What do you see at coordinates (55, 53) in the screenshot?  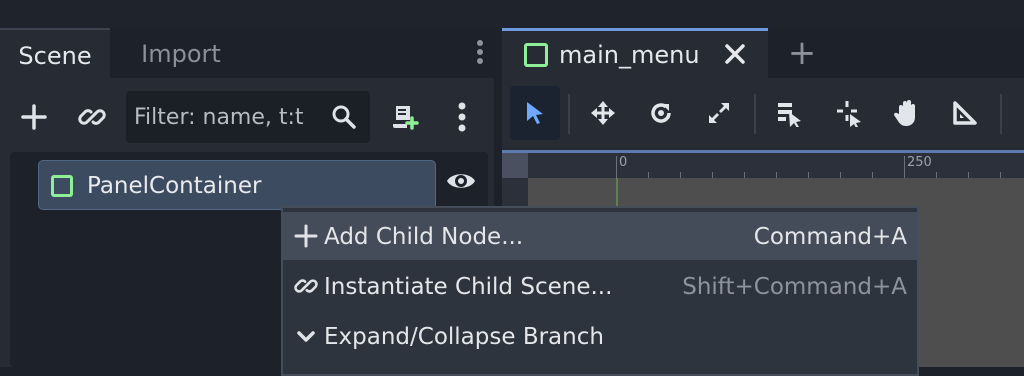 I see `tab-scene: Scene` at bounding box center [55, 53].